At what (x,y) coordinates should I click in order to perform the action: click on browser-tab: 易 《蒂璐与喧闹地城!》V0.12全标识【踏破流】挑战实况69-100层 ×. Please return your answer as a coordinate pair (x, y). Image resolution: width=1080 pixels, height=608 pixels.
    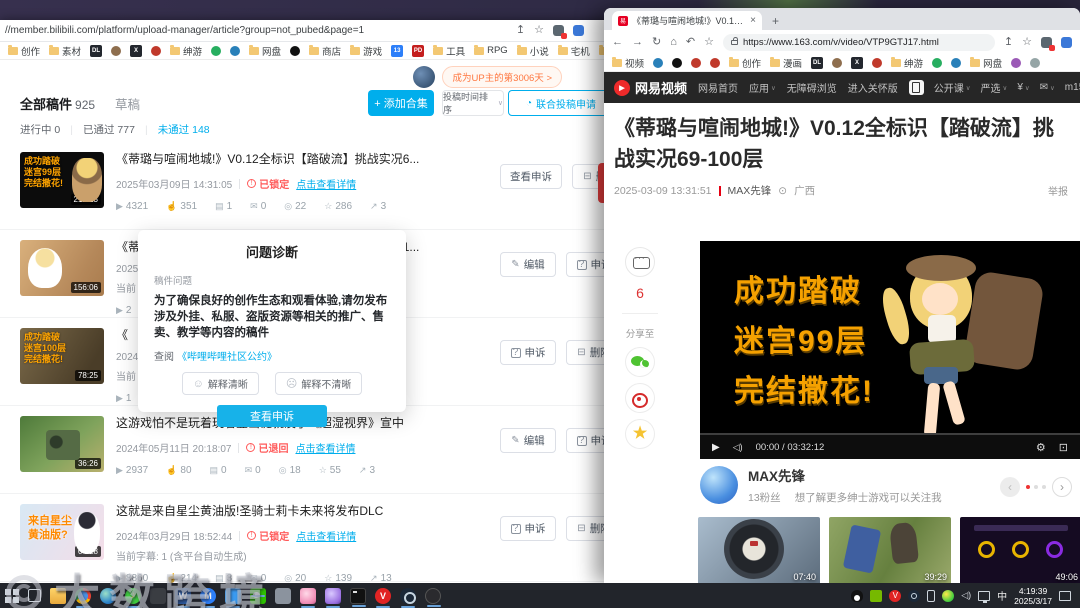
    Looking at the image, I should click on (687, 20).